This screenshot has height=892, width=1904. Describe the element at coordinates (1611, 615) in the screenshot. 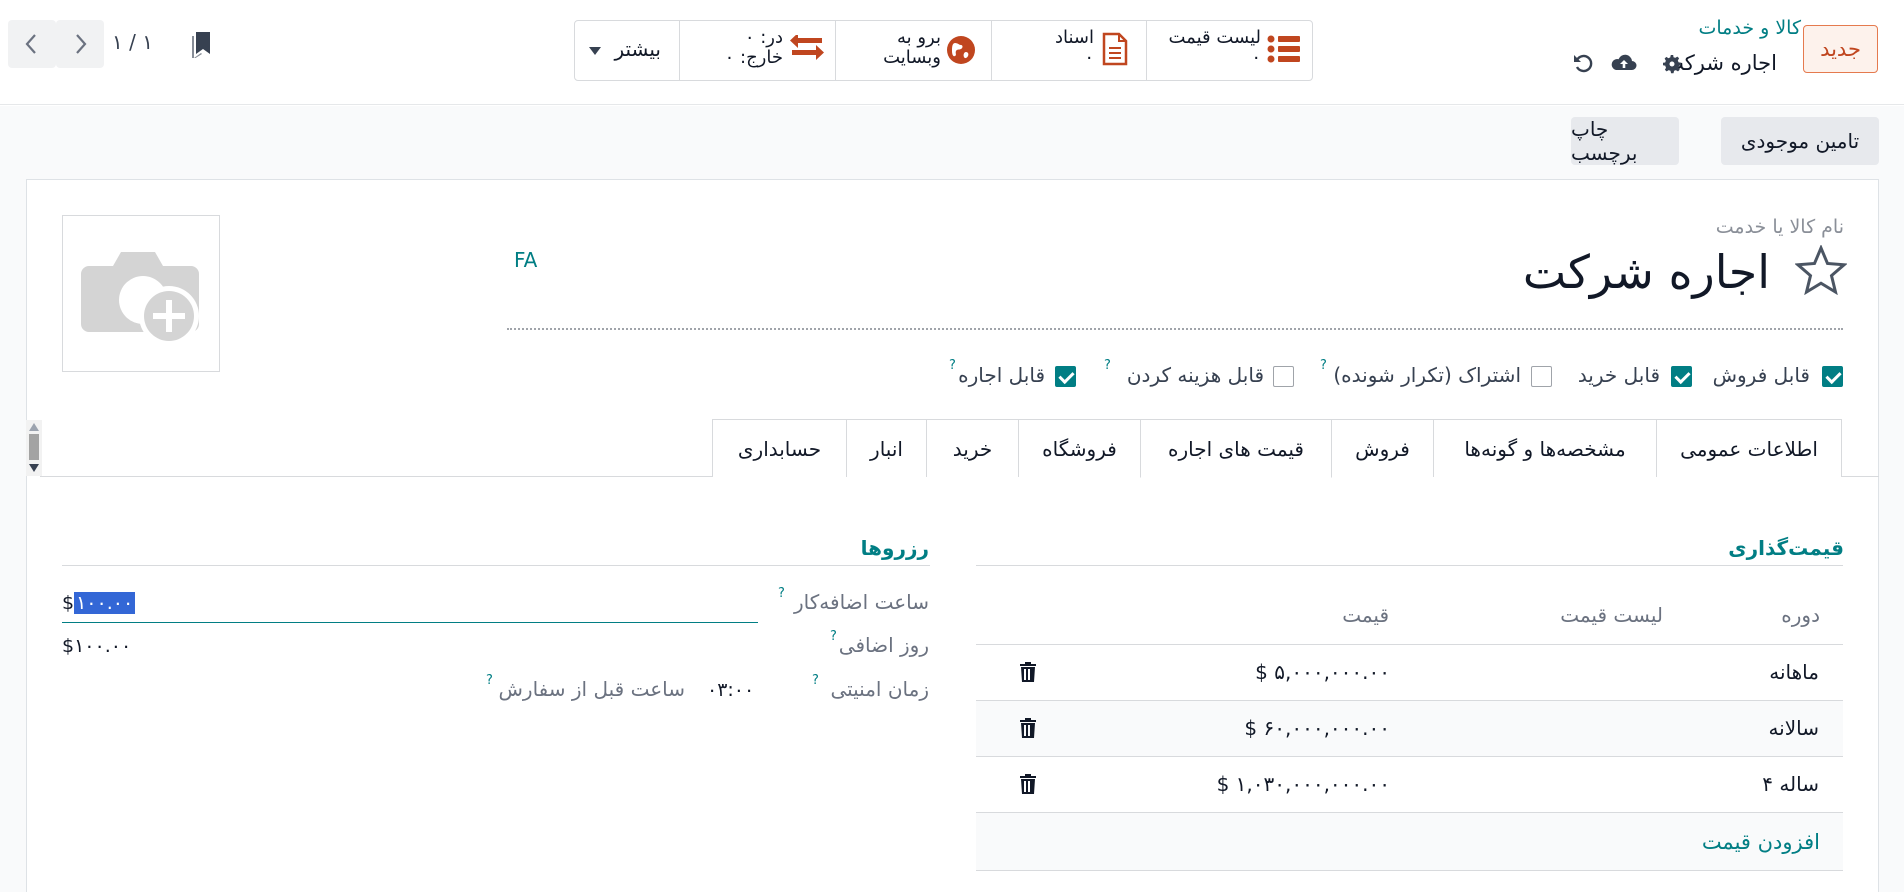

I see `column-header-pricelist: لیست قیمت` at that location.